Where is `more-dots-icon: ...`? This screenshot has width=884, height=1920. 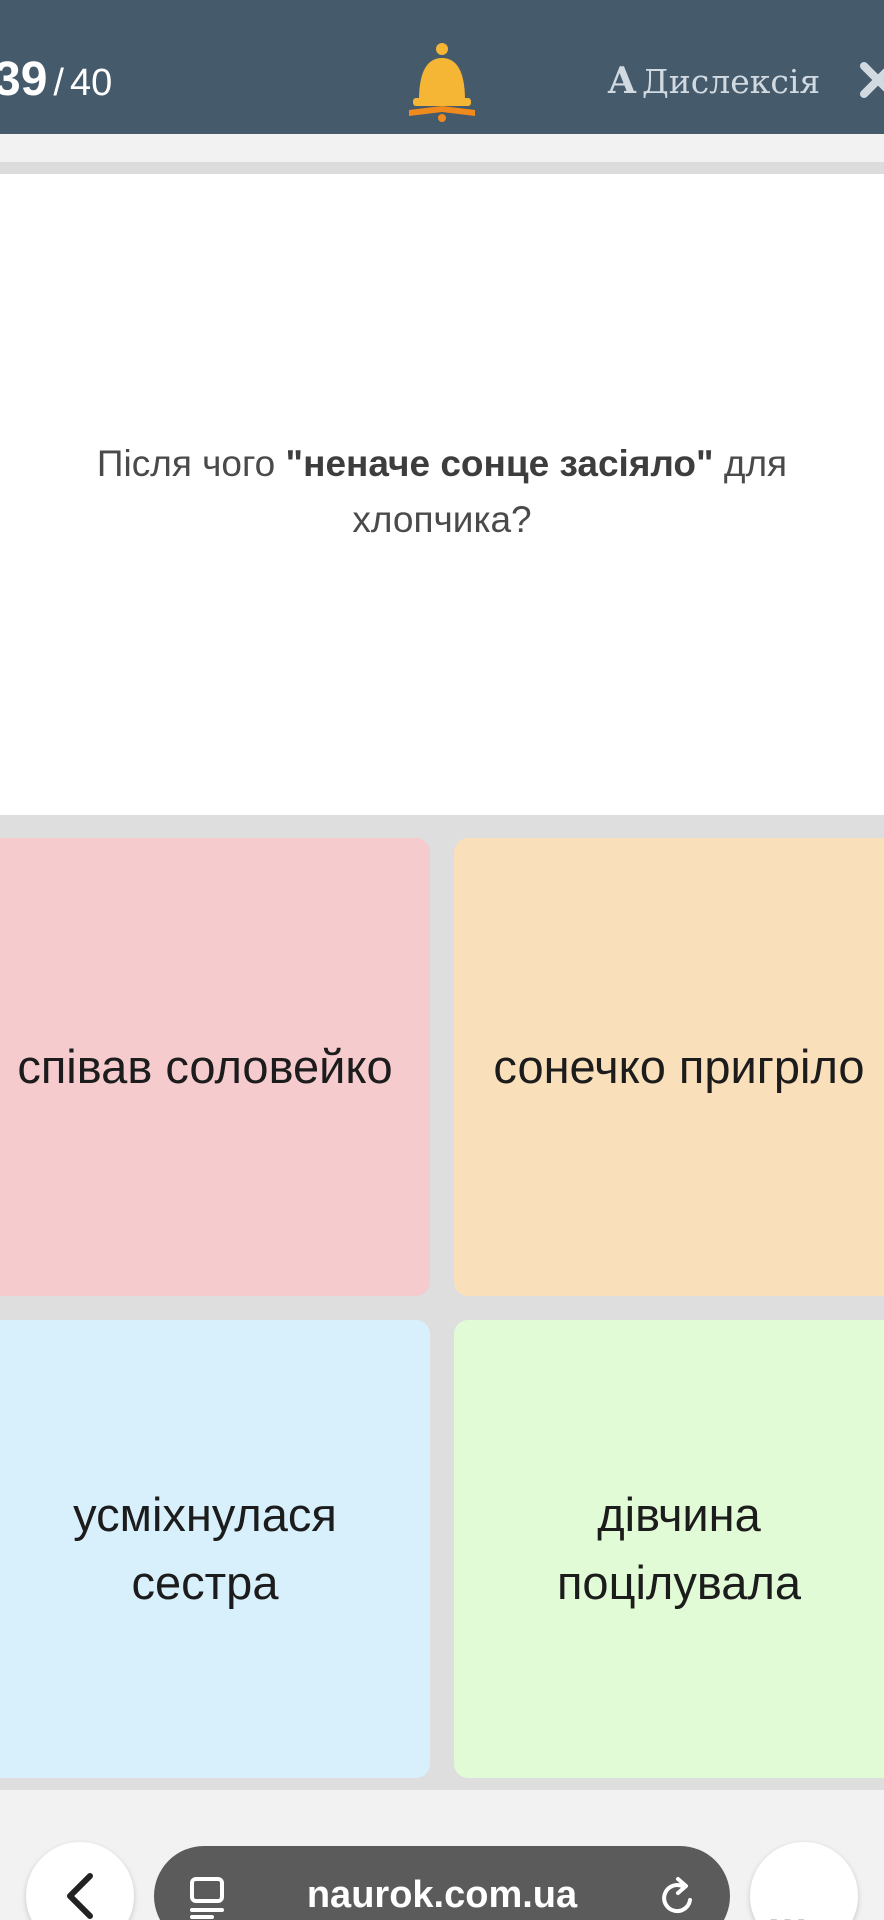
more-dots-icon: ... is located at coordinates (789, 1904).